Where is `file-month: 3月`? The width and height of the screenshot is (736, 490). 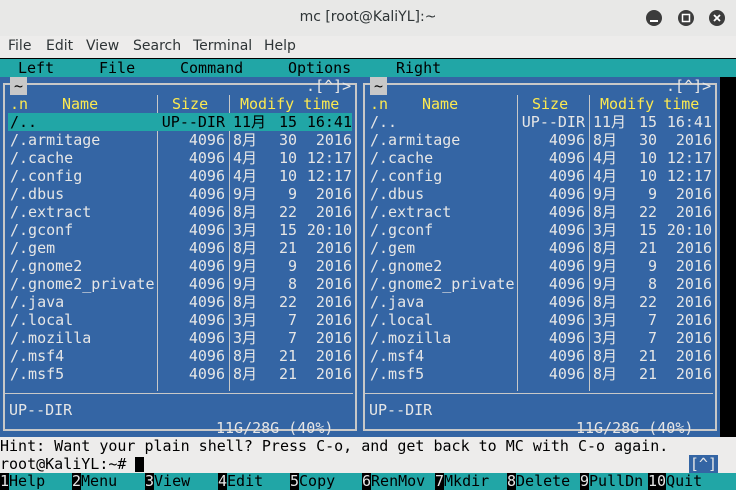 file-month: 3月 is located at coordinates (605, 320).